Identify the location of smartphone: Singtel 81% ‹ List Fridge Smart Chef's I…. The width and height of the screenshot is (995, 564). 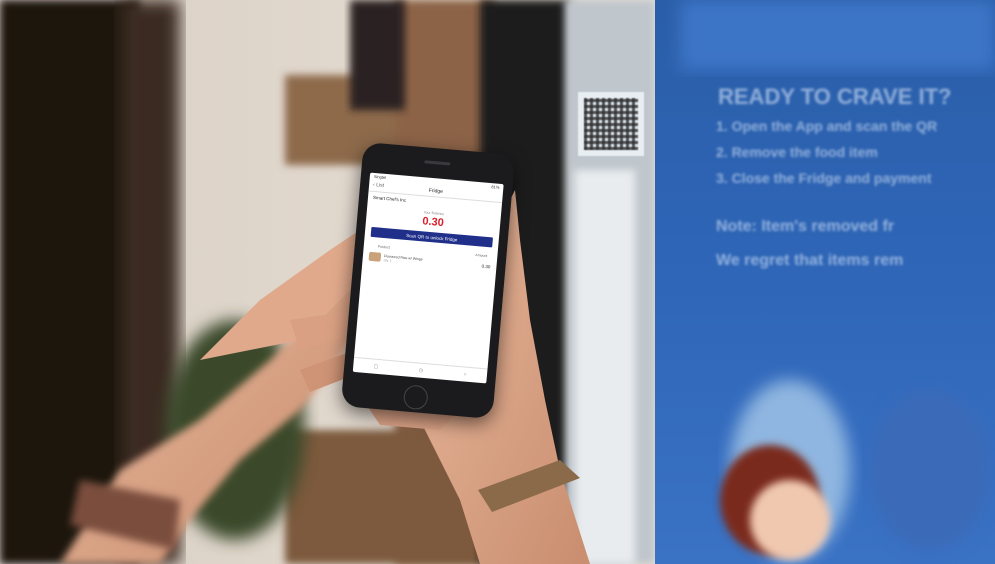
(428, 280).